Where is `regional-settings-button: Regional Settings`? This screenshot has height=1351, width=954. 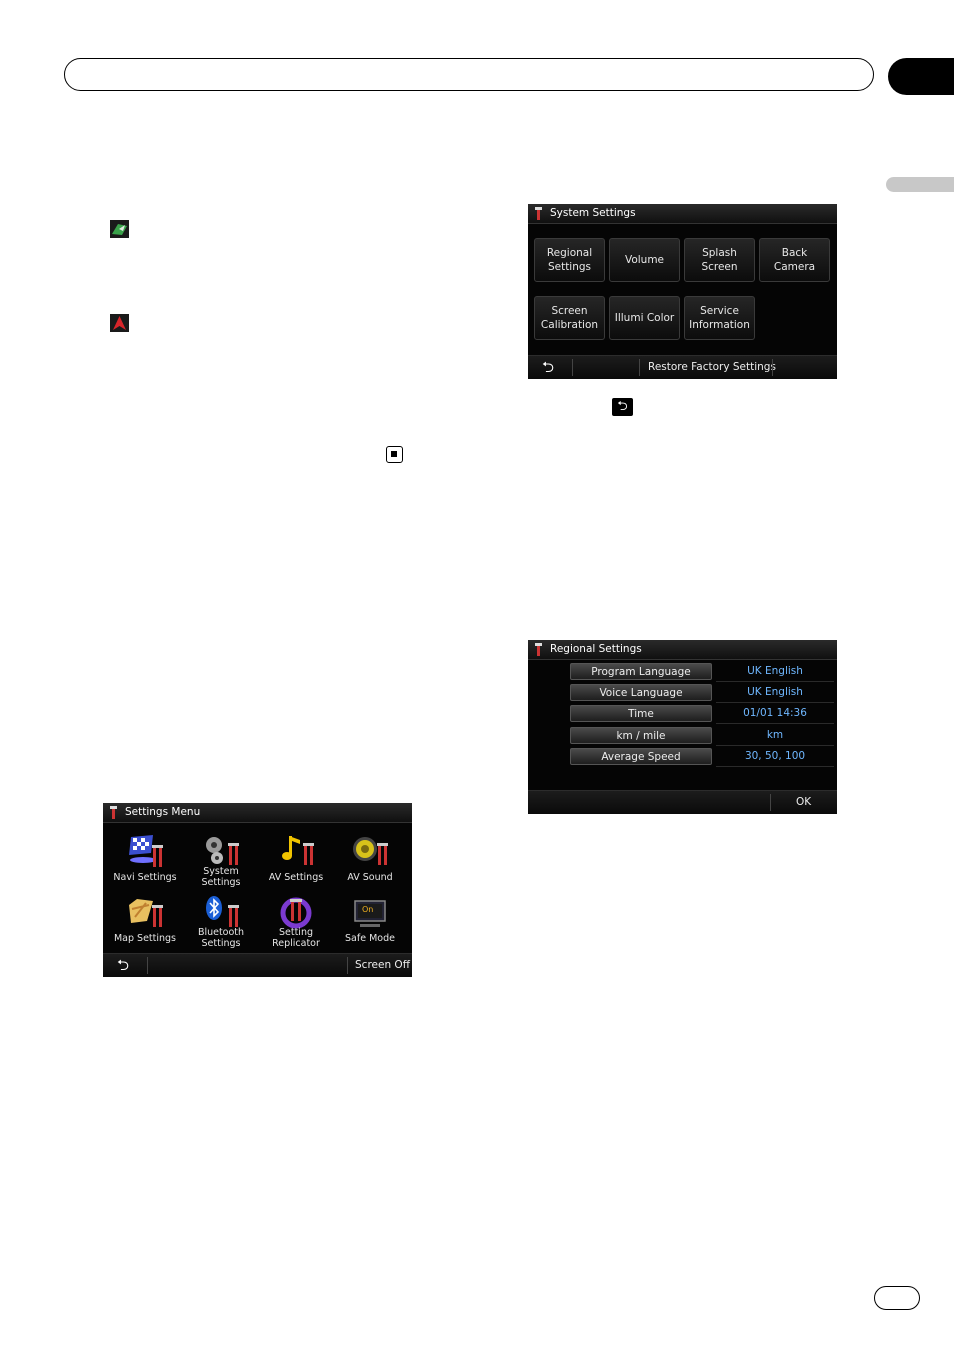
regional-settings-button: Regional Settings is located at coordinates (569, 260).